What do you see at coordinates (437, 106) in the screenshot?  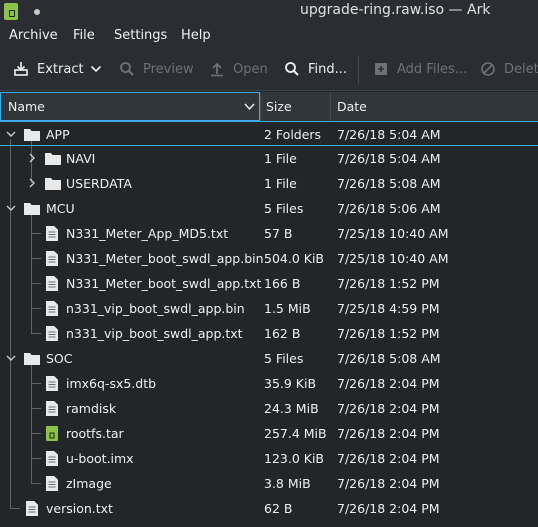 I see `column-header-date: Date` at bounding box center [437, 106].